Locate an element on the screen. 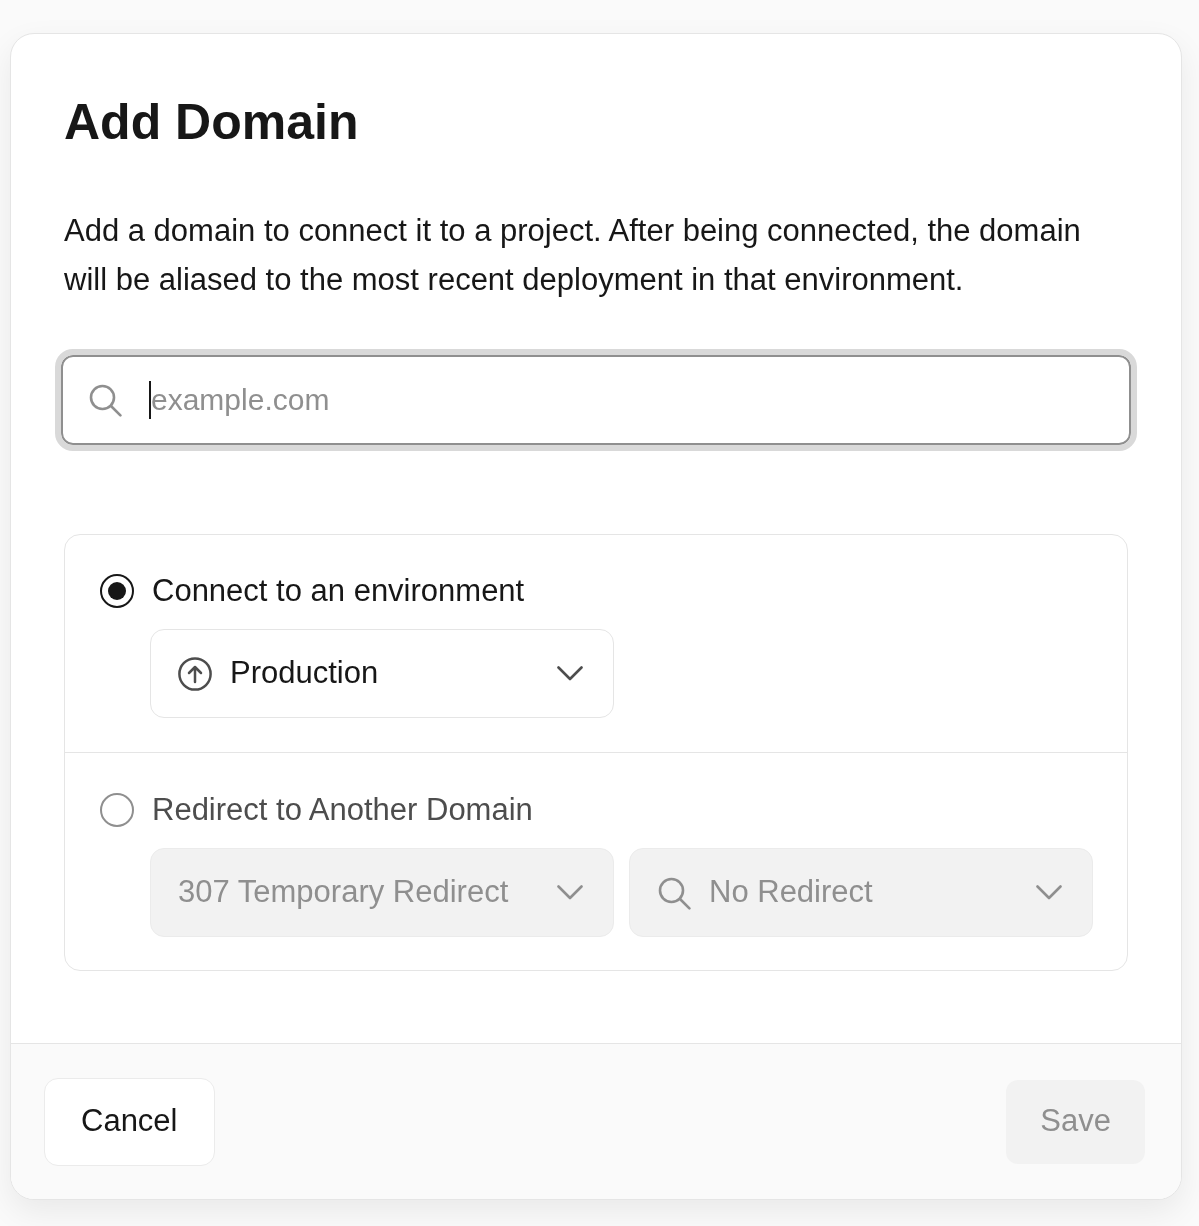 Image resolution: width=1199 pixels, height=1226 pixels. dialog-title: Add Domain is located at coordinates (212, 122).